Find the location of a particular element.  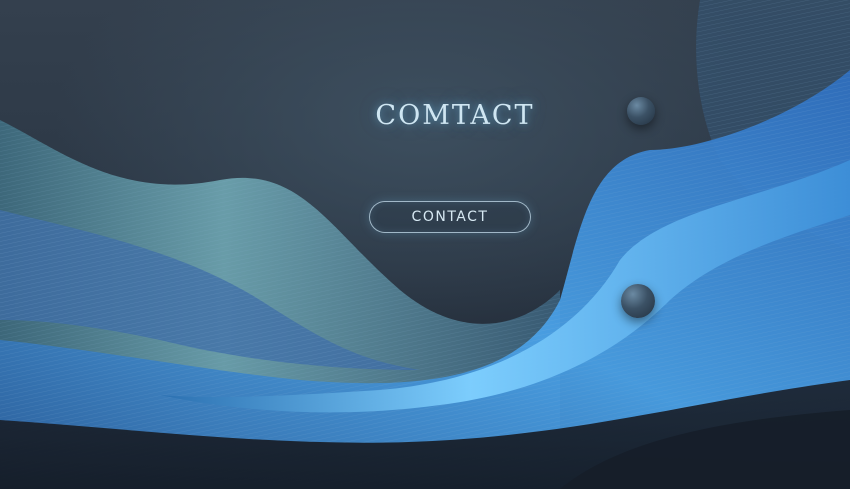

page-title: COMTACT is located at coordinates (455, 115).